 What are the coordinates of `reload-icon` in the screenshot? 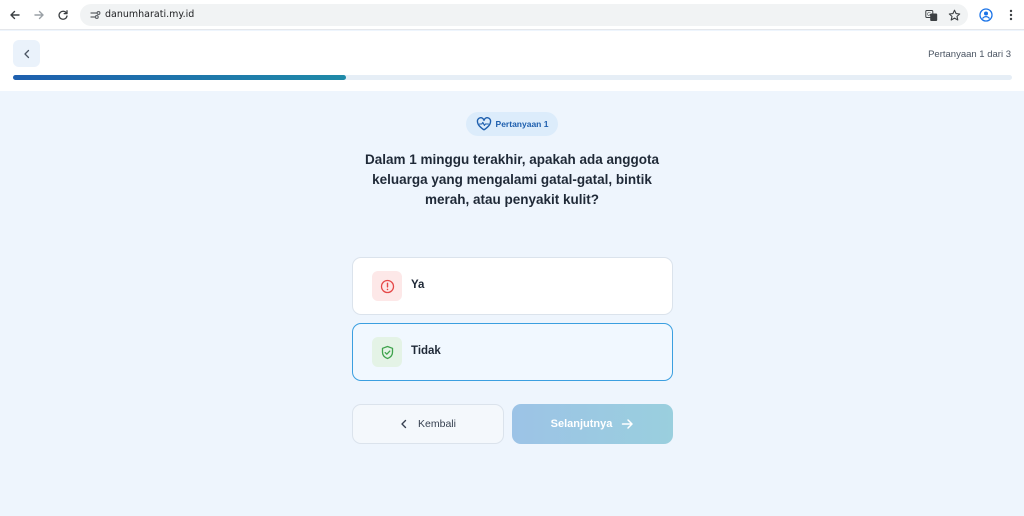 It's located at (63, 15).